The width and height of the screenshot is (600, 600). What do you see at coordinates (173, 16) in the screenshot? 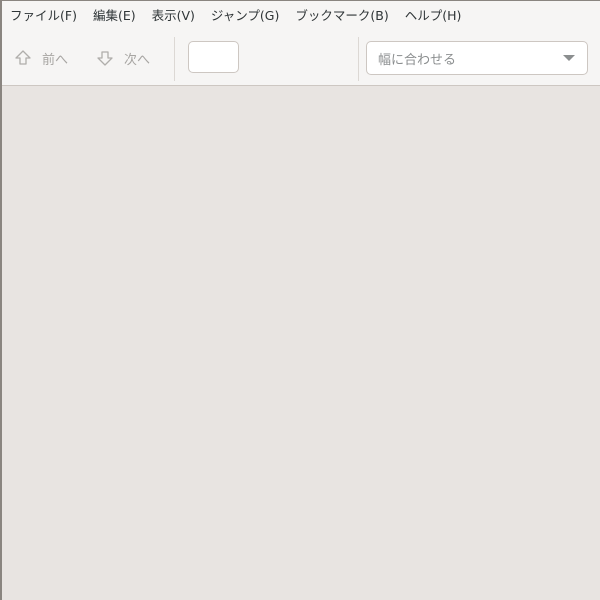
I see `menu-view: 表示(V)` at bounding box center [173, 16].